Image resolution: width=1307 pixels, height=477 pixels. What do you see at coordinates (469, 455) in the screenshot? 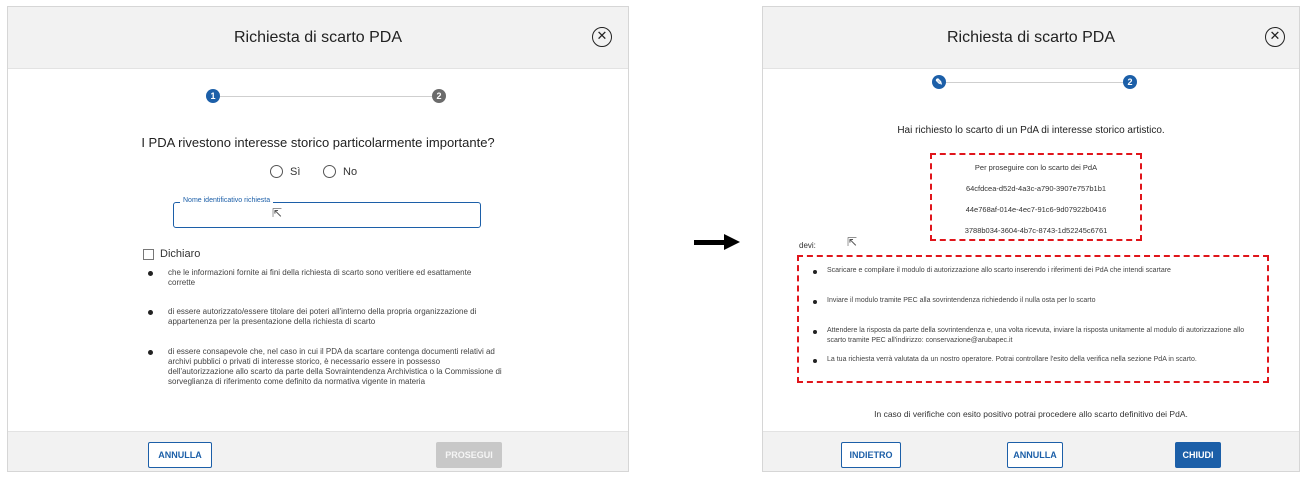
I see `proceed-button: PROSEGUI` at bounding box center [469, 455].